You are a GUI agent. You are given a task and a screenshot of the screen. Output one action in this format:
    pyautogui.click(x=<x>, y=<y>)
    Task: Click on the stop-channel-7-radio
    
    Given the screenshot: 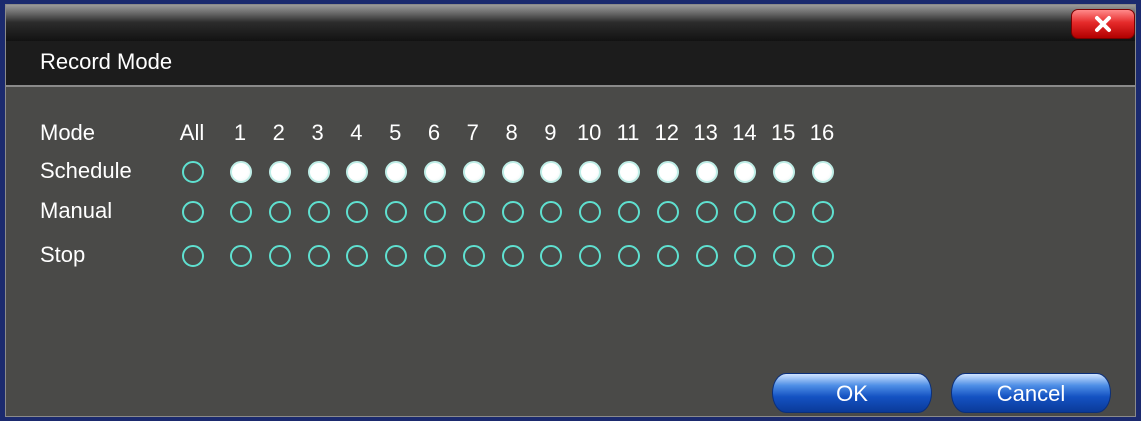 What is the action you would take?
    pyautogui.click(x=473, y=256)
    